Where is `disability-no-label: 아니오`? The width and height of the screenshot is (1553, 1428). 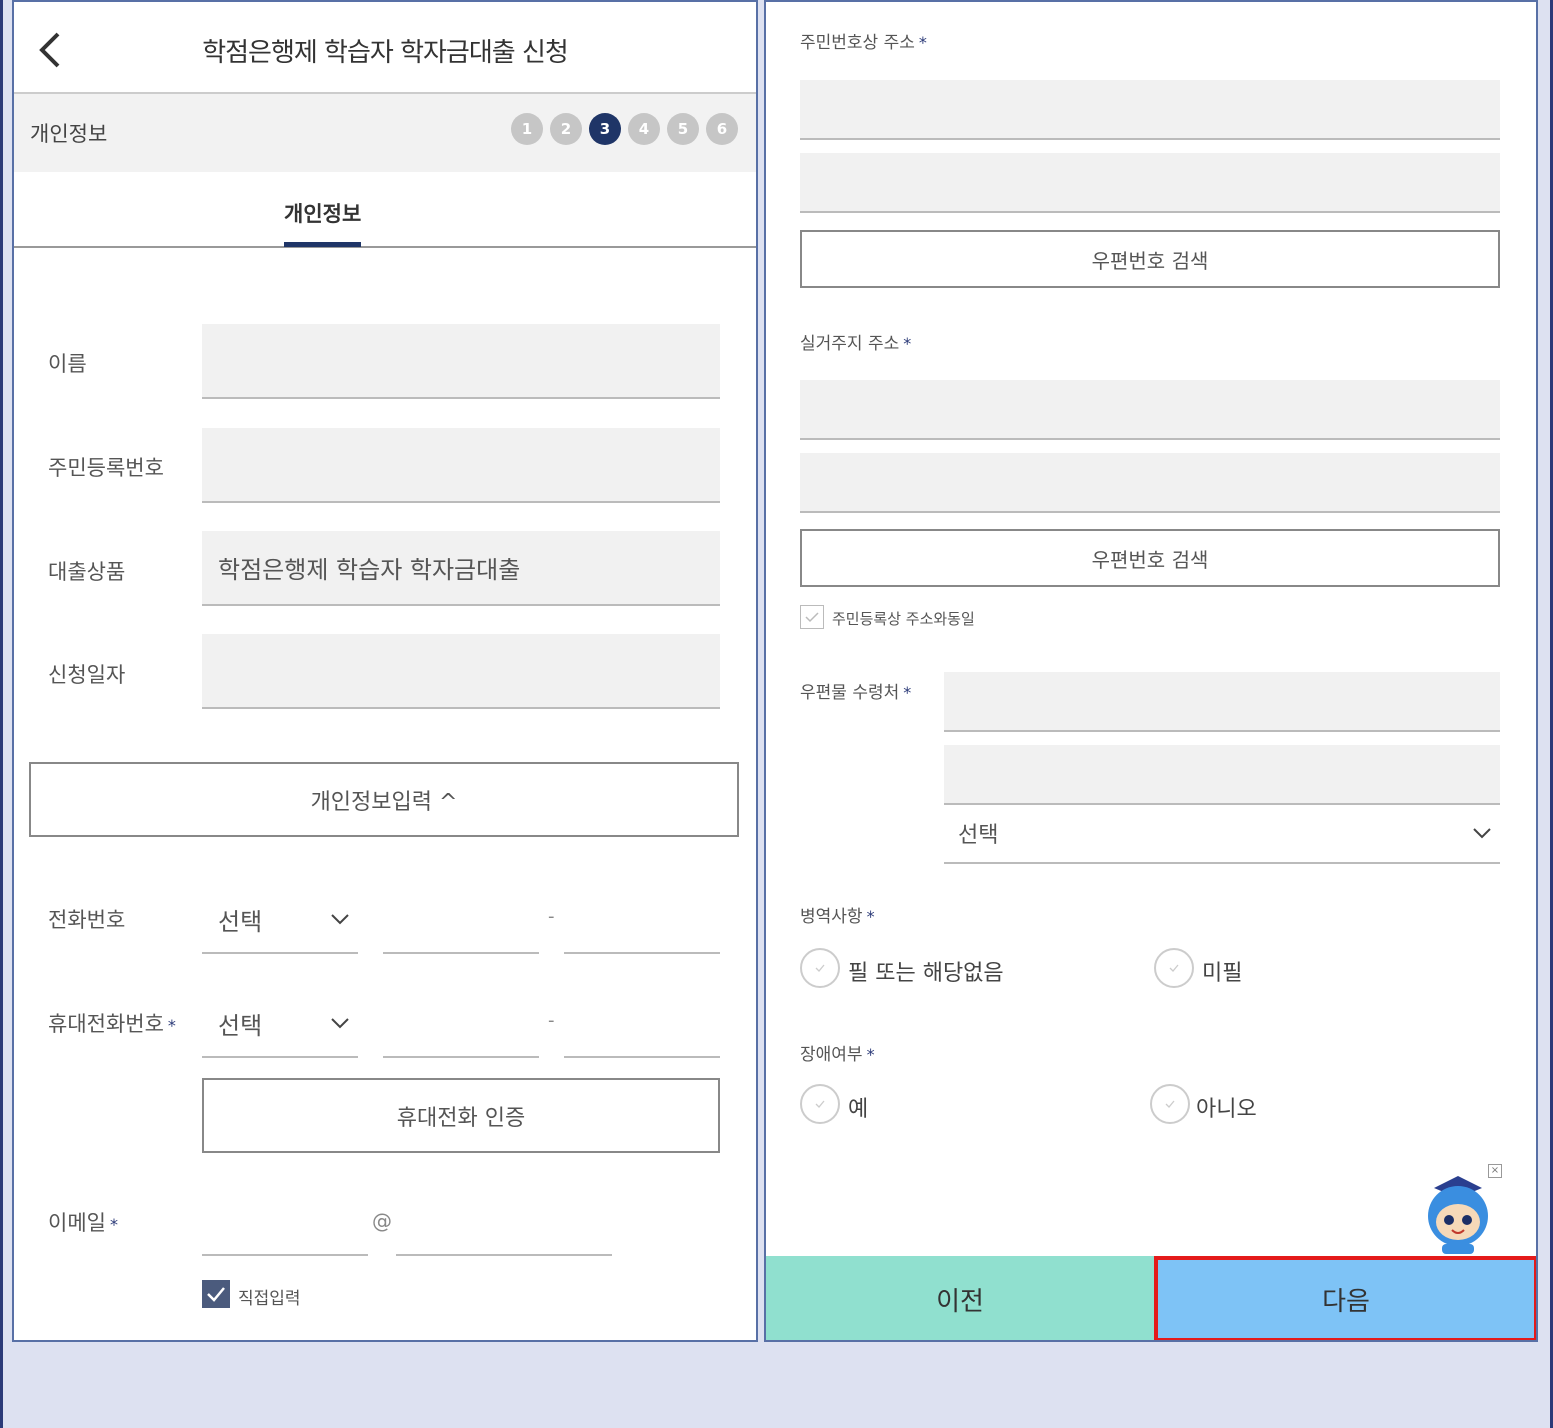
disability-no-label: 아니오 is located at coordinates (1226, 1109).